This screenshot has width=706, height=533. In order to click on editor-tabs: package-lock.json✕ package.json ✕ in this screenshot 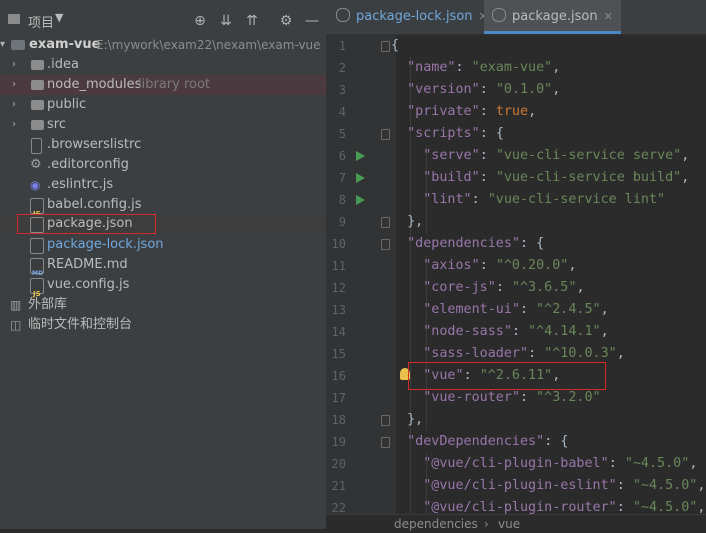, I will do `click(516, 17)`.